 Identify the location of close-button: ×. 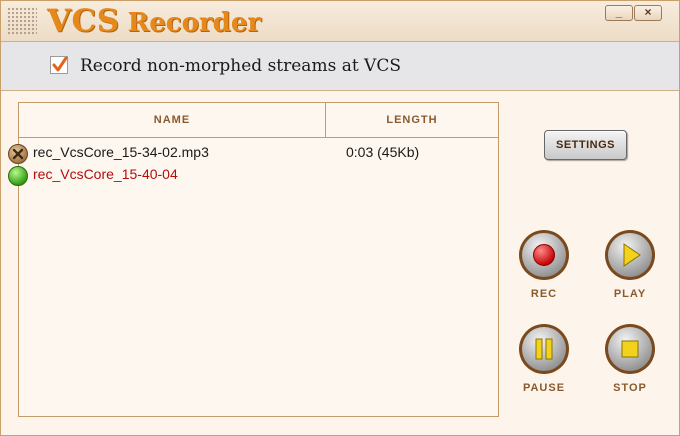
(648, 13).